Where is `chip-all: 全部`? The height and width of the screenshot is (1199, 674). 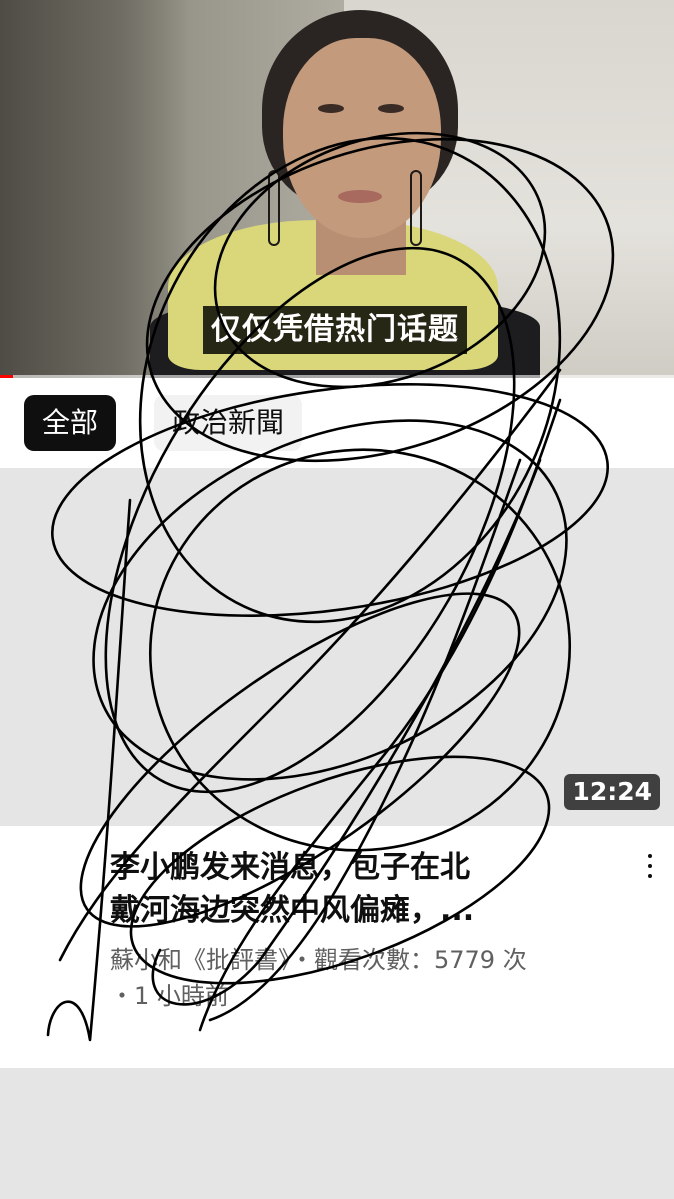 chip-all: 全部 is located at coordinates (70, 423).